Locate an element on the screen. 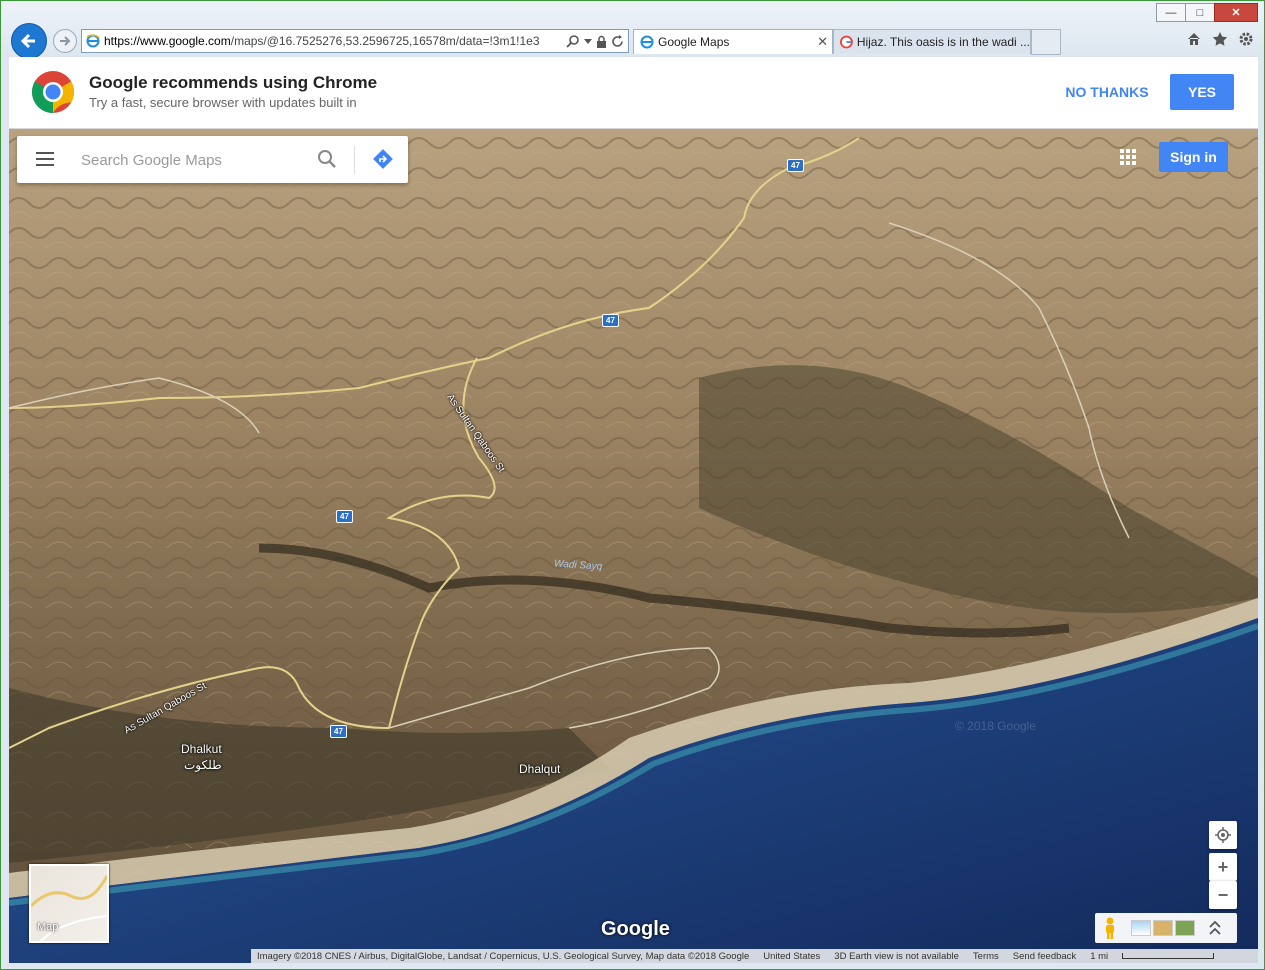 The width and height of the screenshot is (1265, 970). earth-view-note: 3D Earth view is not available is located at coordinates (896, 956).